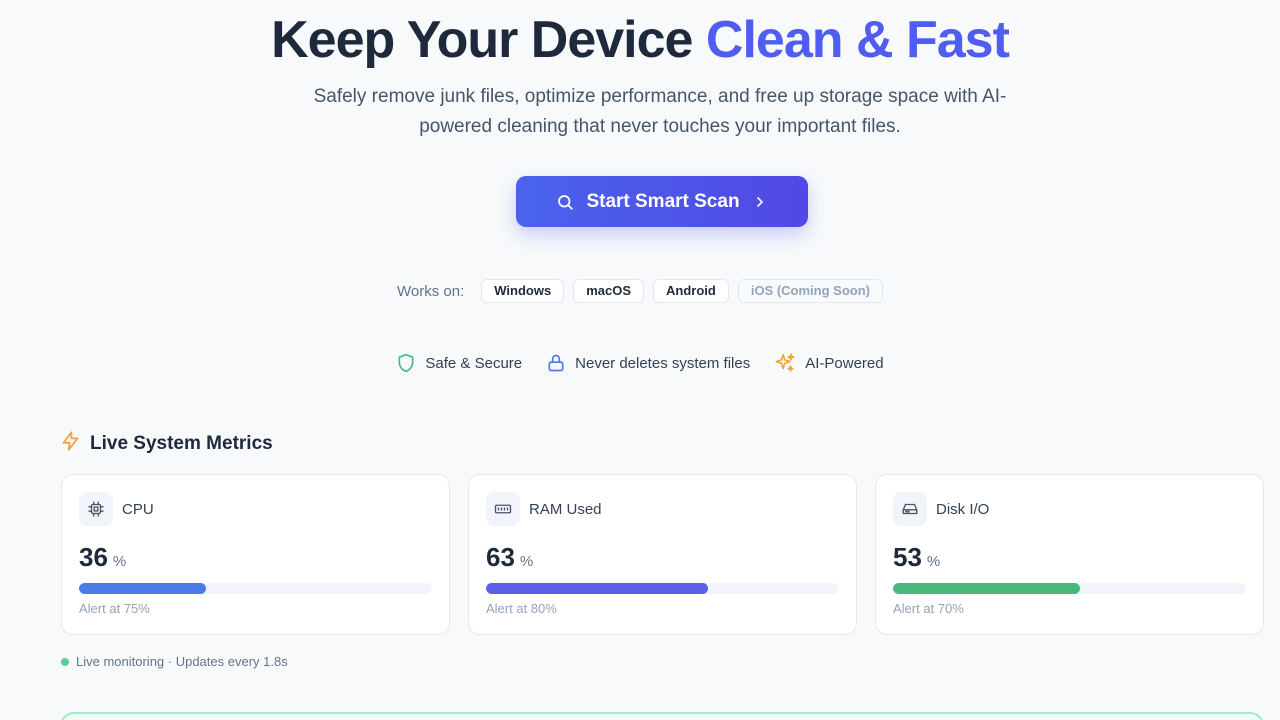 This screenshot has height=720, width=1280. What do you see at coordinates (857, 40) in the screenshot?
I see `hero-title-accent: Clean & Fast` at bounding box center [857, 40].